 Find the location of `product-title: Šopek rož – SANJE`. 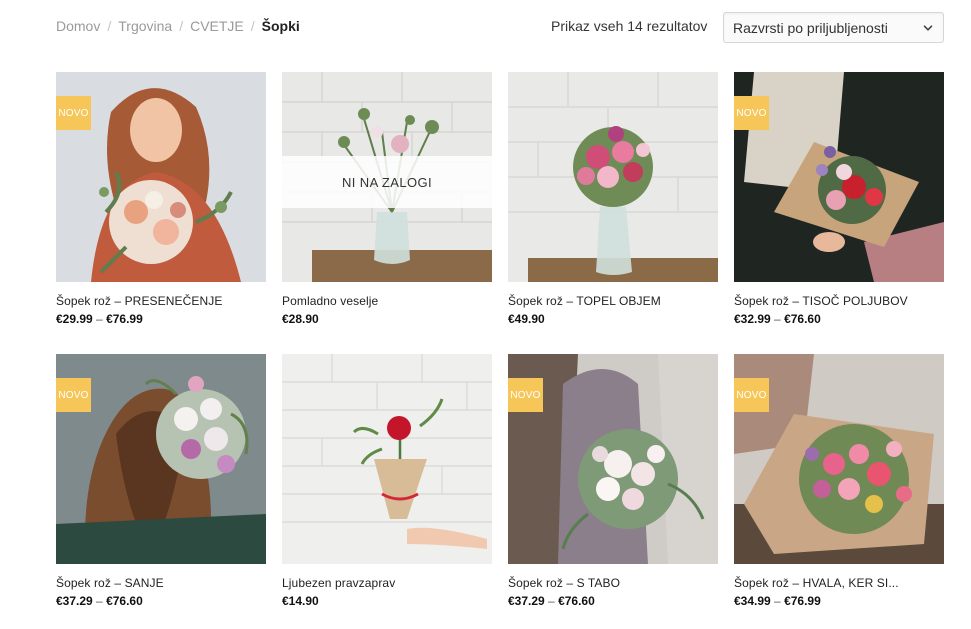

product-title: Šopek rož – SANJE is located at coordinates (161, 583).